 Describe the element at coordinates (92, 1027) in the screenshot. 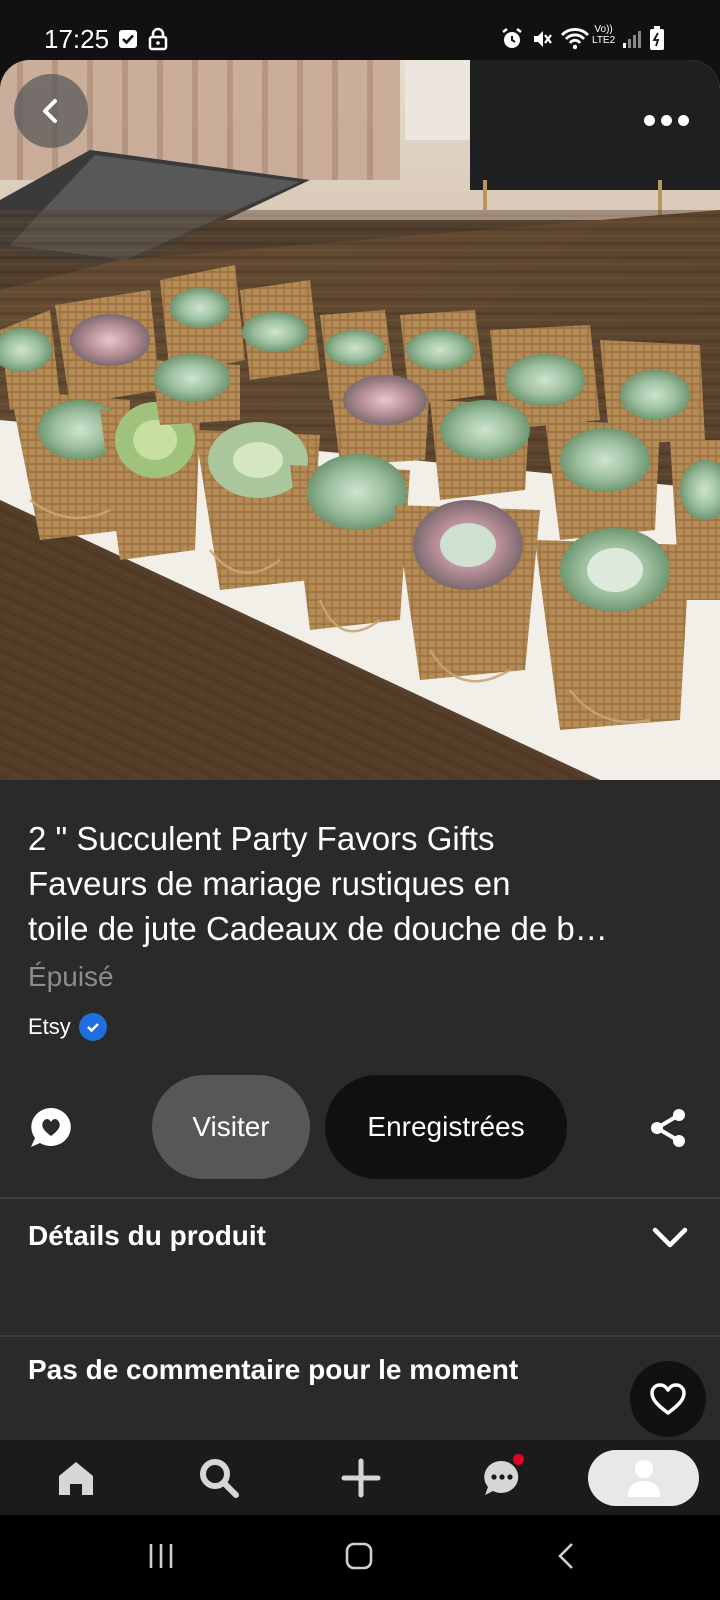

I see `verified-badge-icon` at that location.